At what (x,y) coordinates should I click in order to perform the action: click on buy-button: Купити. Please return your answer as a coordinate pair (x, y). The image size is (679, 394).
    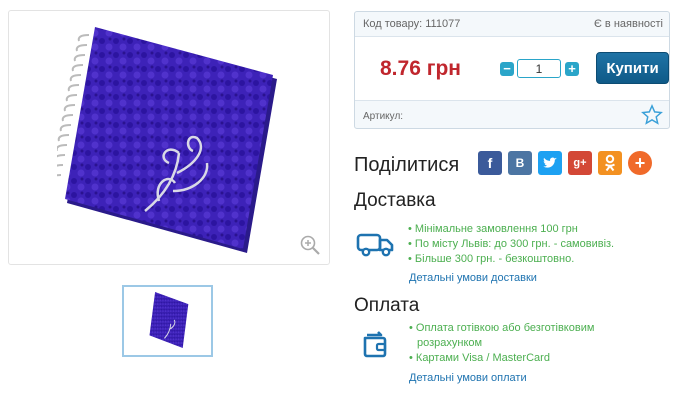
    Looking at the image, I should click on (632, 68).